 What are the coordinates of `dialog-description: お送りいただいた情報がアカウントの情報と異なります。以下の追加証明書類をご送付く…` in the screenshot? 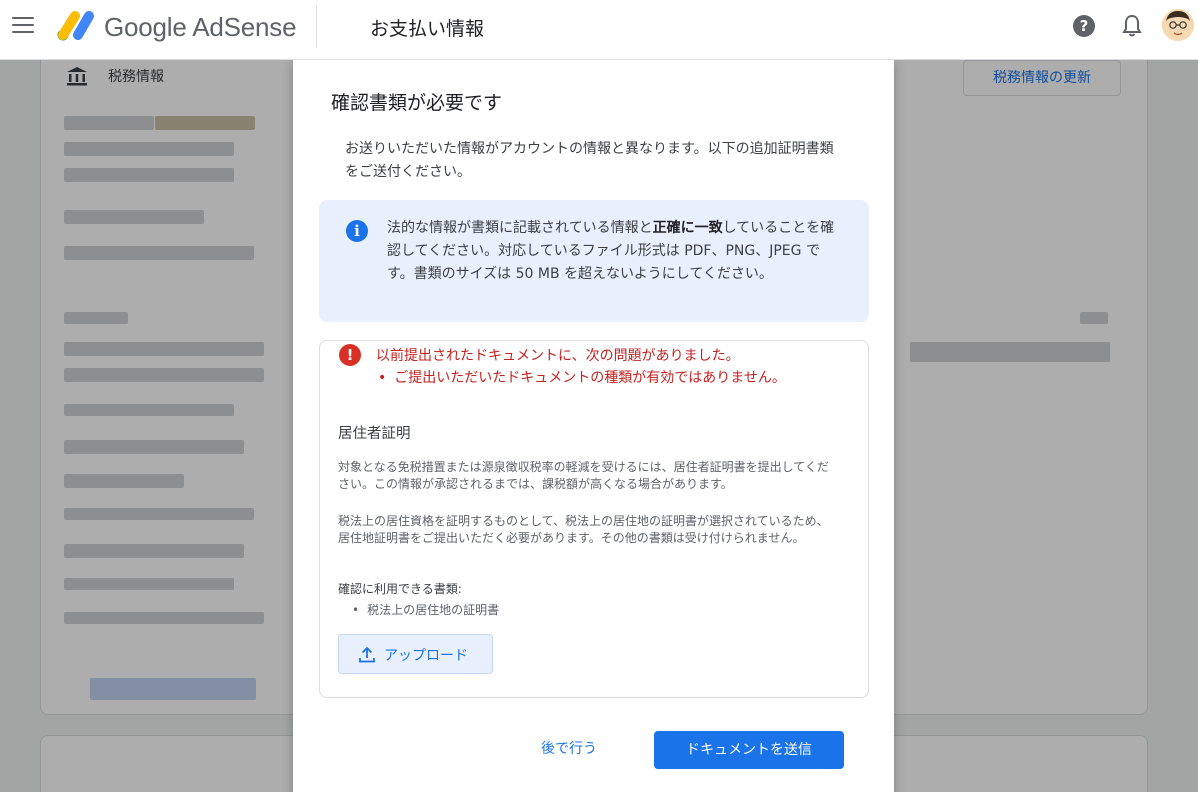 It's located at (589, 160).